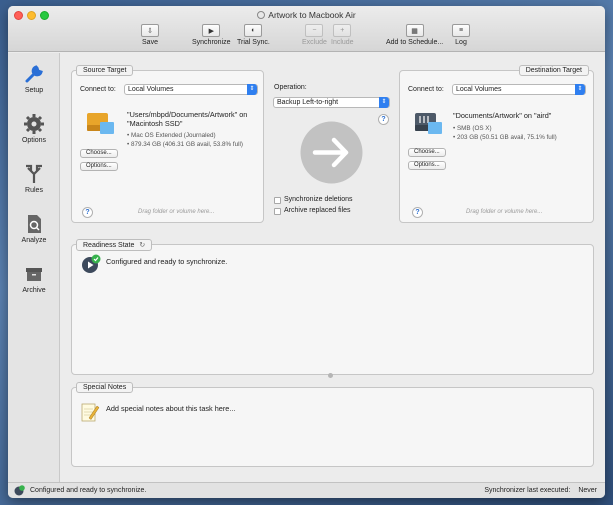 The height and width of the screenshot is (505, 613). Describe the element at coordinates (109, 245) in the screenshot. I see `readiness-state-tab-label: Readiness State` at that location.